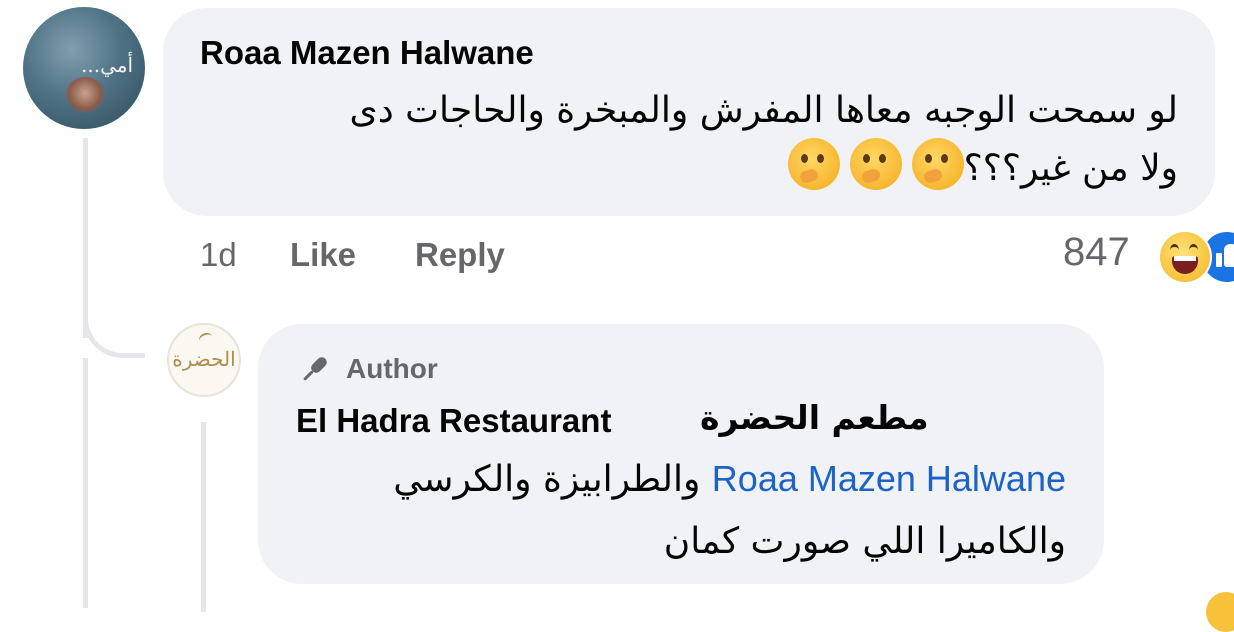 The image size is (1234, 632). I want to click on avatar-flower-image, so click(85, 95).